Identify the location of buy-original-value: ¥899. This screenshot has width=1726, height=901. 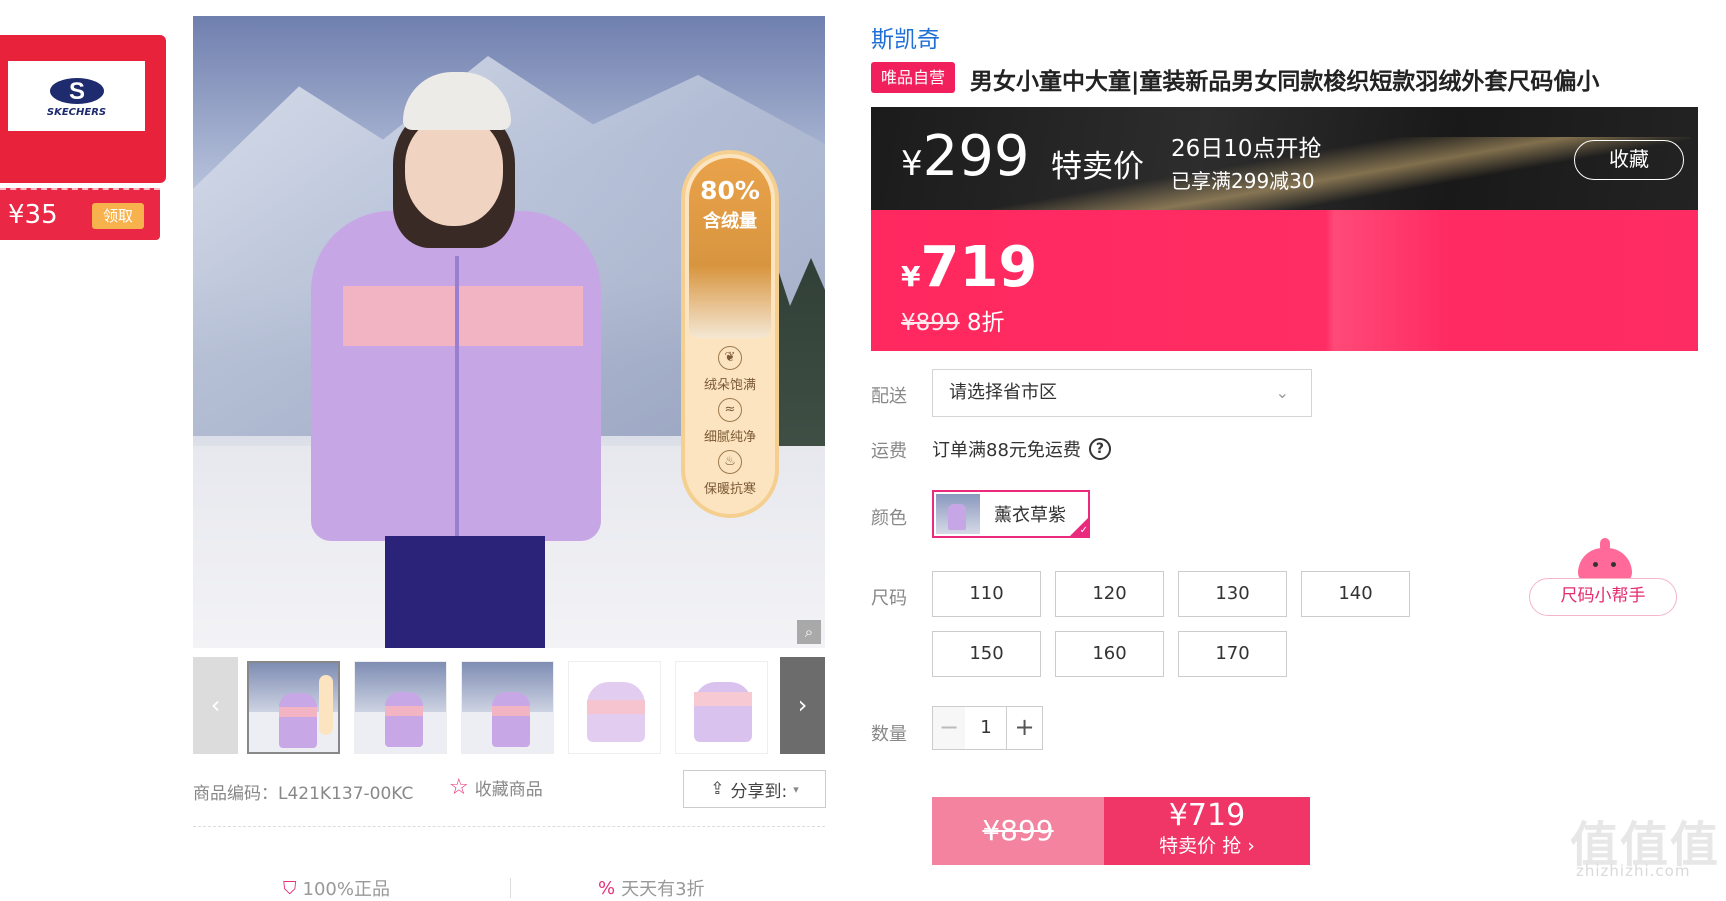
(1018, 830).